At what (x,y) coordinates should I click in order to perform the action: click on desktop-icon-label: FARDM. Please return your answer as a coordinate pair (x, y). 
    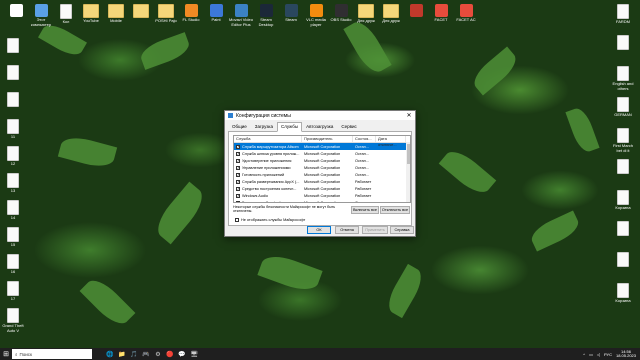
    Looking at the image, I should click on (623, 21).